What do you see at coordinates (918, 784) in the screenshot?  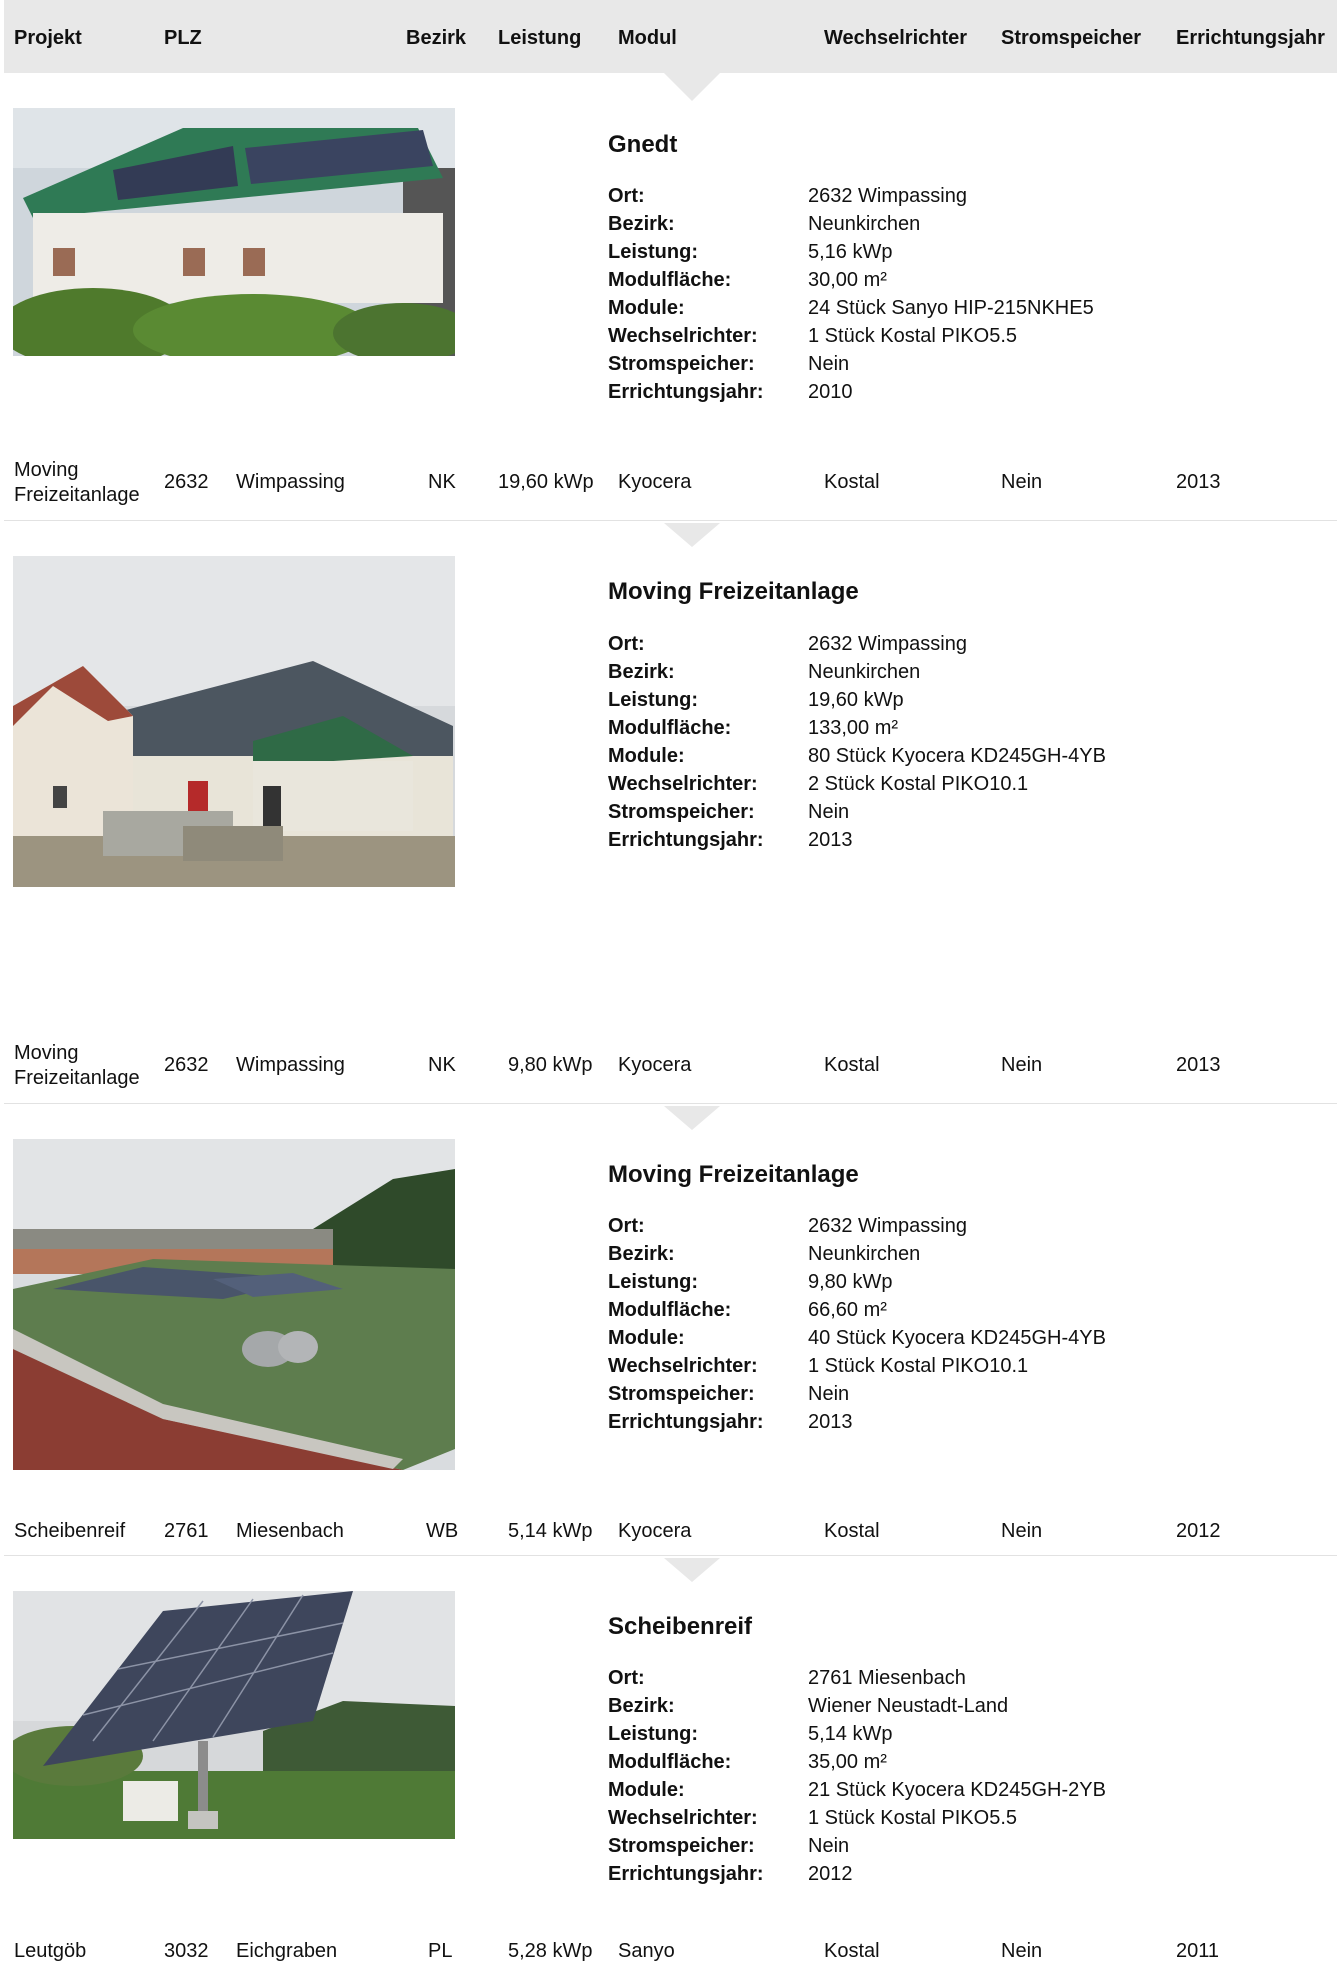 I see `detail-value-wechselrichter: 2 Stück Kostal PIKO10.1` at bounding box center [918, 784].